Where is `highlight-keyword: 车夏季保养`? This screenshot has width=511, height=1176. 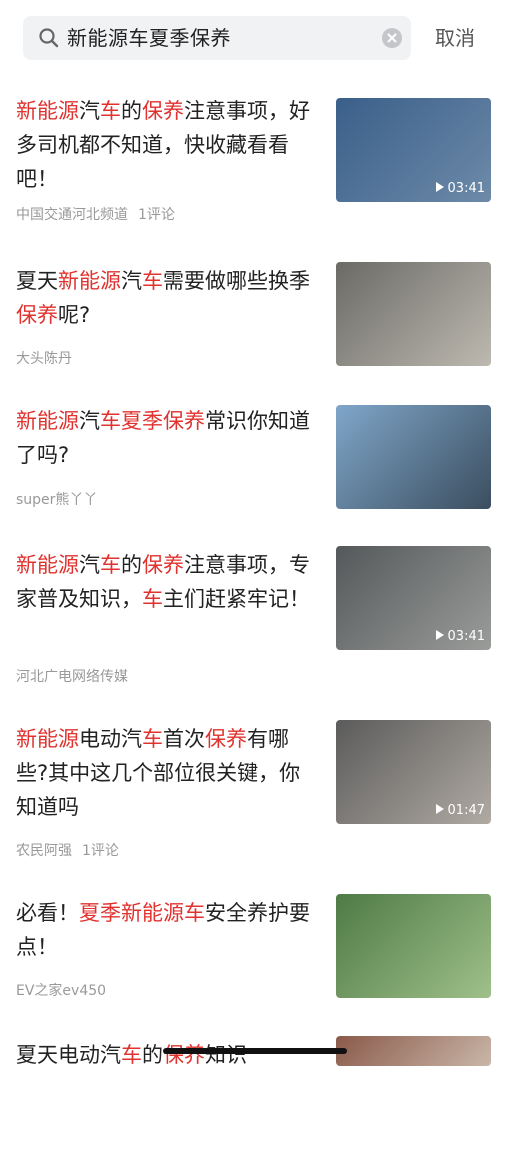 highlight-keyword: 车夏季保养 is located at coordinates (152, 421).